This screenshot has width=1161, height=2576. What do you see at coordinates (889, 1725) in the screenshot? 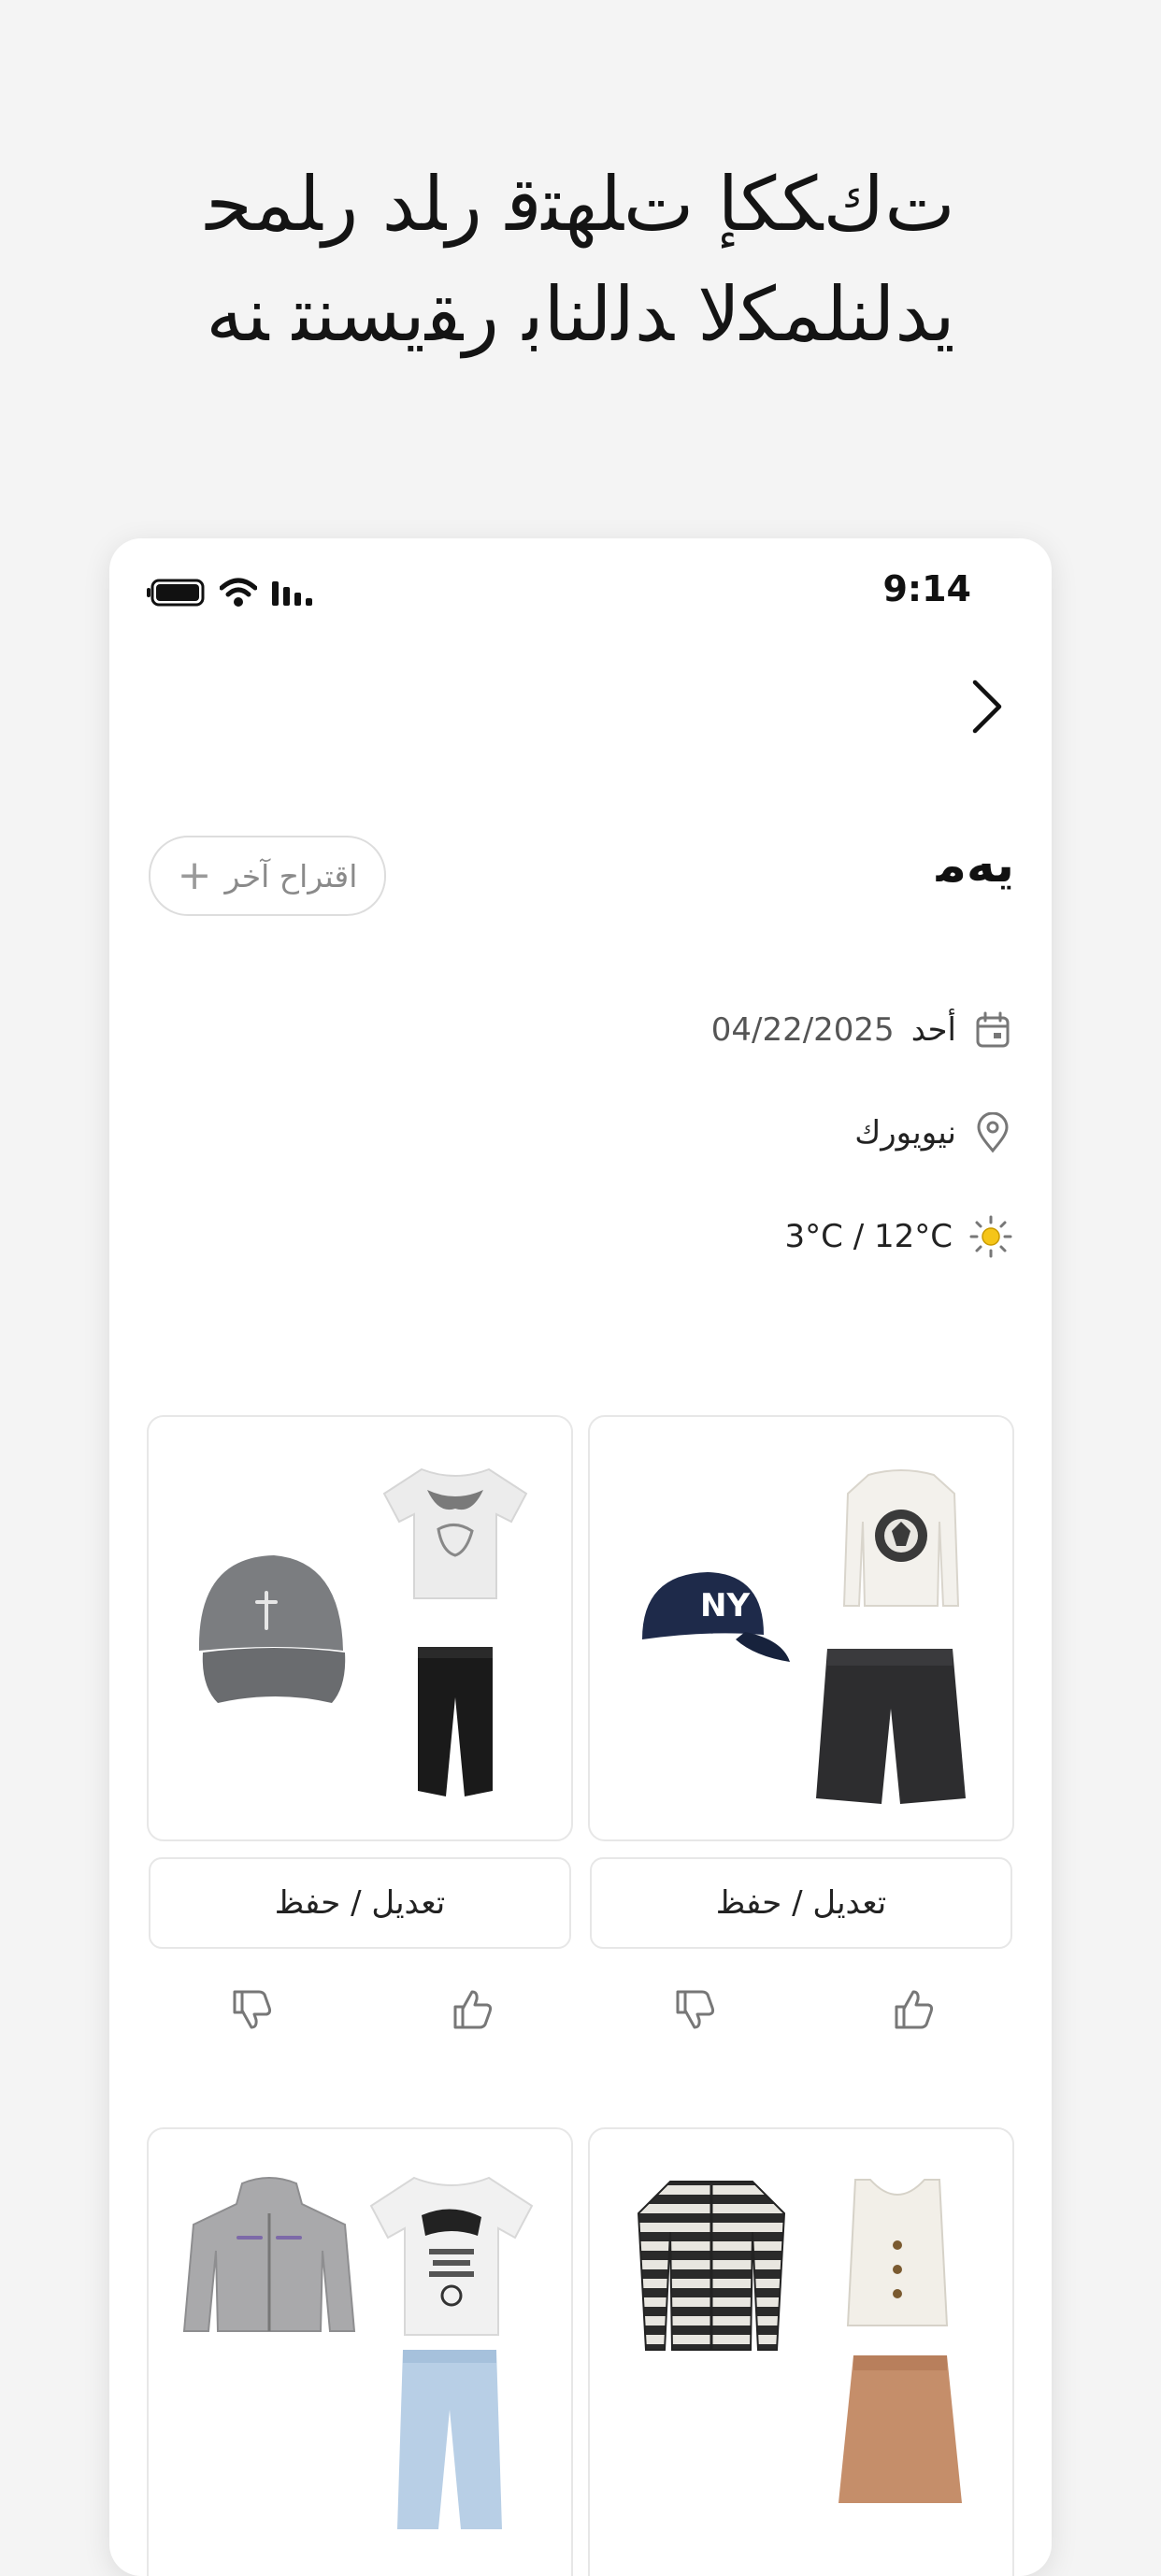
I see `shorts-image` at bounding box center [889, 1725].